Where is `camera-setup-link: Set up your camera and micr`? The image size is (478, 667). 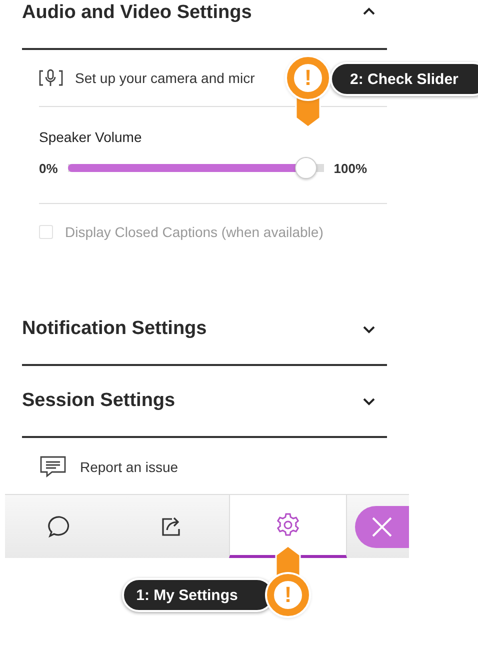 camera-setup-link: Set up your camera and micr is located at coordinates (165, 78).